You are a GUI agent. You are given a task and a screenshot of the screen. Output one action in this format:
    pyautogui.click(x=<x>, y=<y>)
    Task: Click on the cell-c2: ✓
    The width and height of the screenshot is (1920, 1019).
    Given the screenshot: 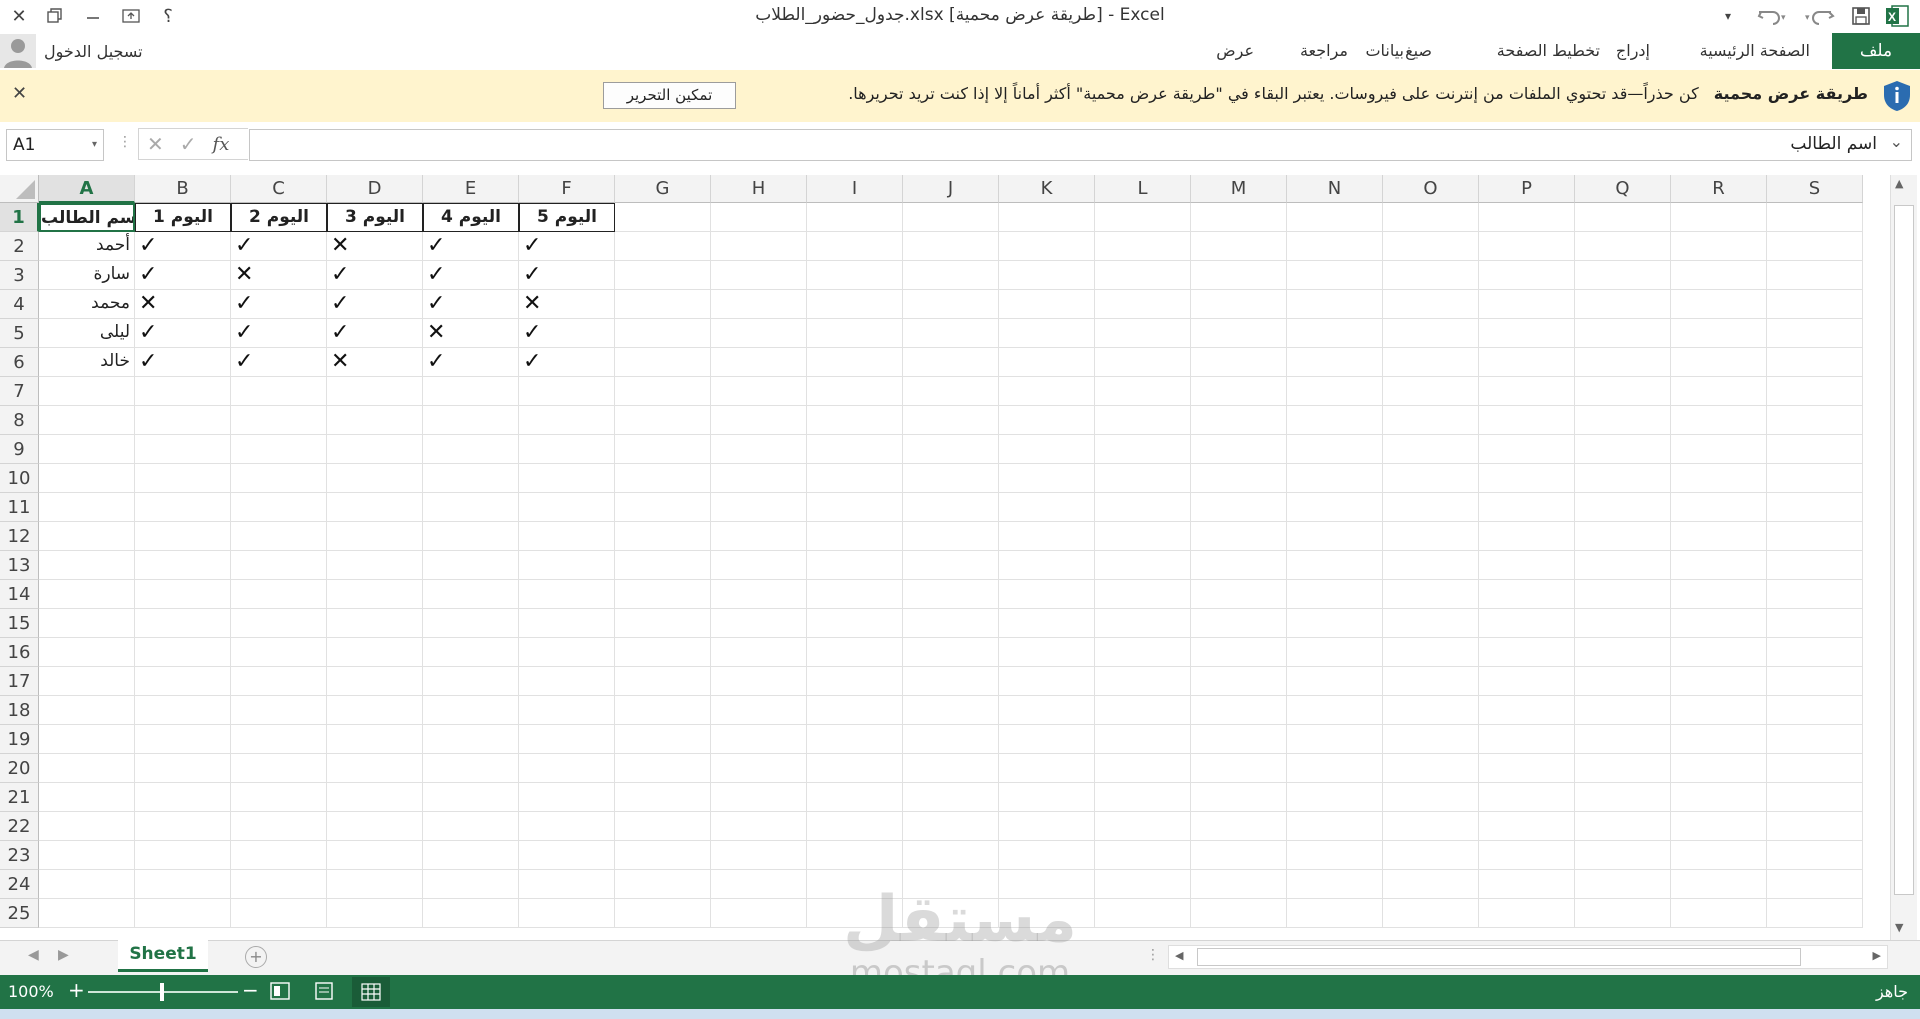 What is the action you would take?
    pyautogui.click(x=279, y=246)
    